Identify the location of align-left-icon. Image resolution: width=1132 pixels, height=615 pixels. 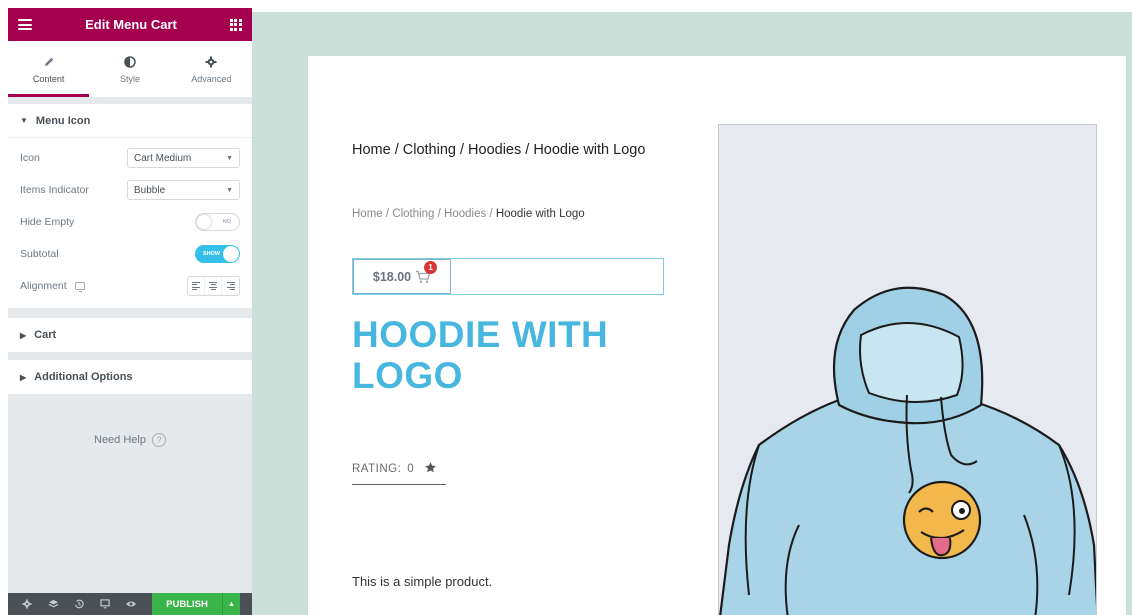
(196, 286).